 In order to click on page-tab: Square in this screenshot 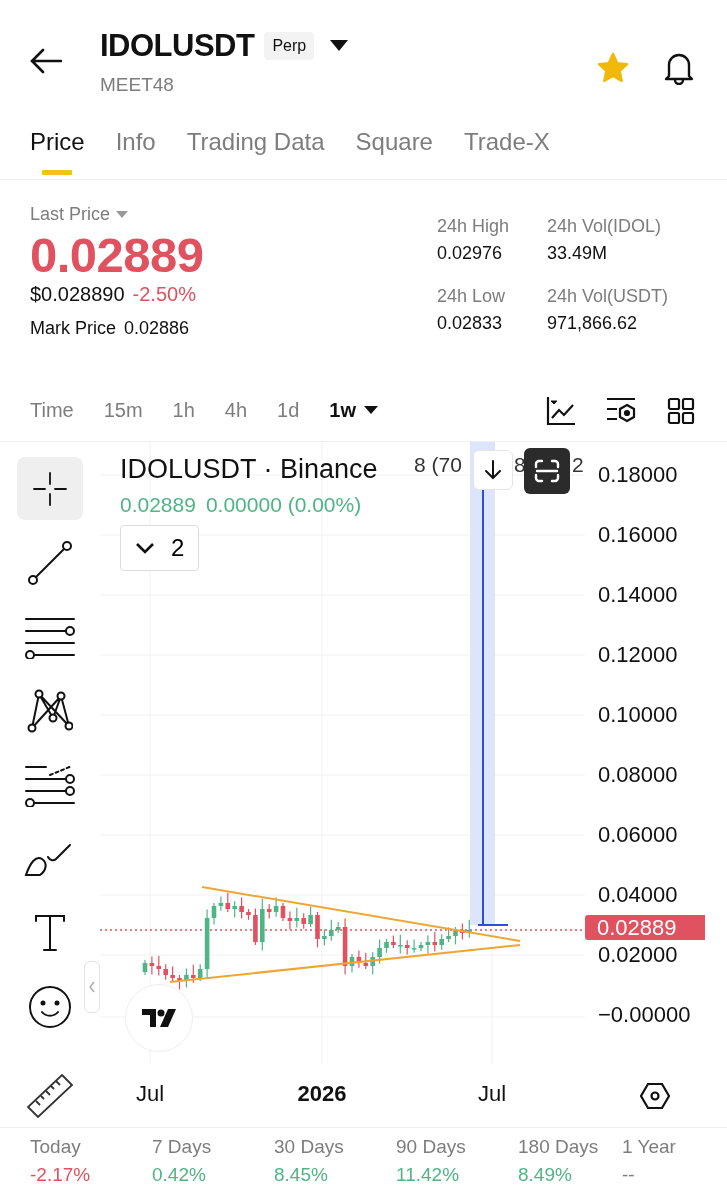, I will do `click(394, 148)`.